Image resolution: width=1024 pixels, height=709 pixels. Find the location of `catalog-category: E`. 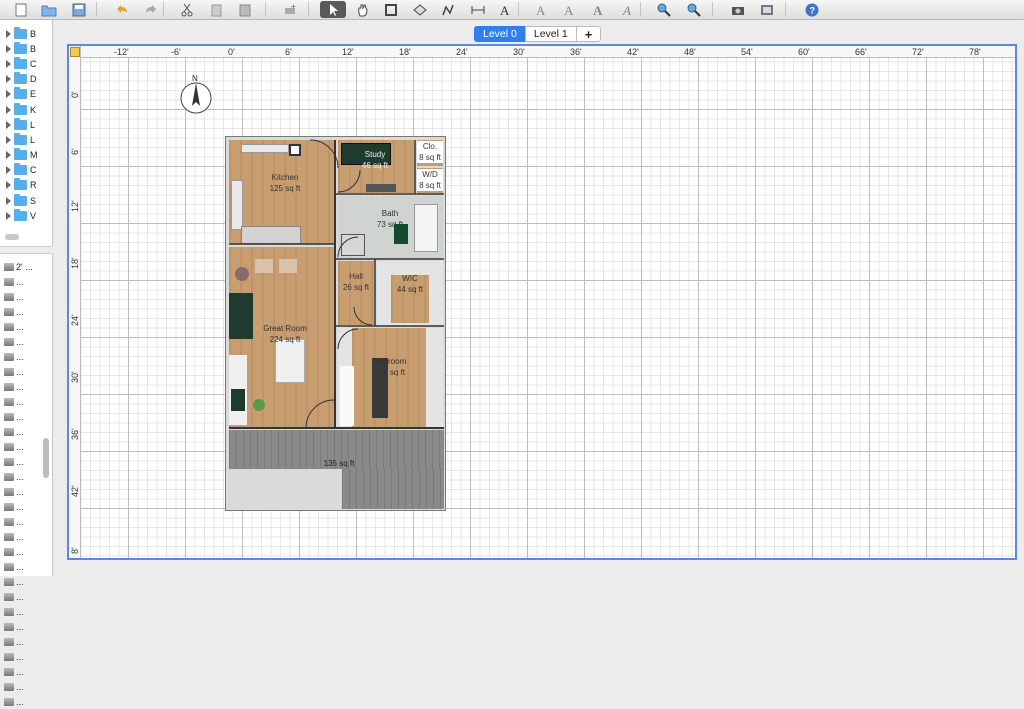

catalog-category: E is located at coordinates (26, 94).